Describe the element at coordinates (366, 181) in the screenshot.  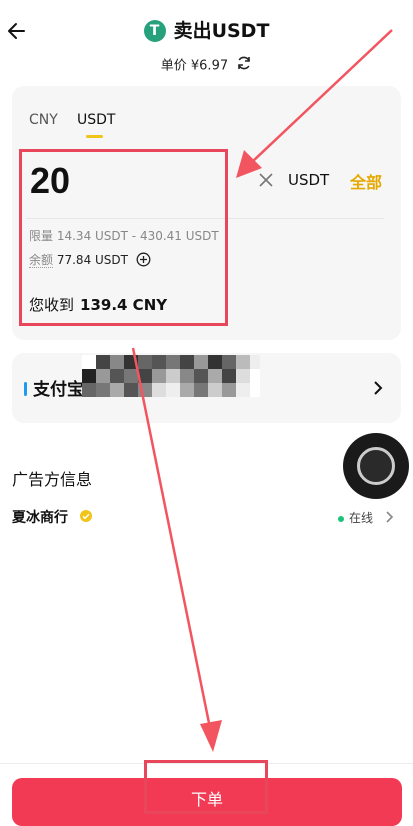
I see `all-button: 全部` at that location.